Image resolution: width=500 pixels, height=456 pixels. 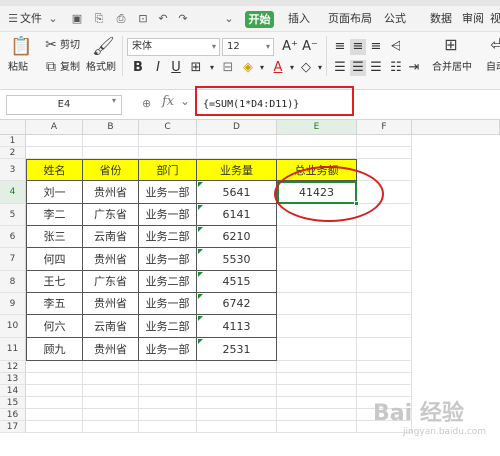 What do you see at coordinates (237, 237) in the screenshot?
I see `table-cell-value: 6210` at bounding box center [237, 237].